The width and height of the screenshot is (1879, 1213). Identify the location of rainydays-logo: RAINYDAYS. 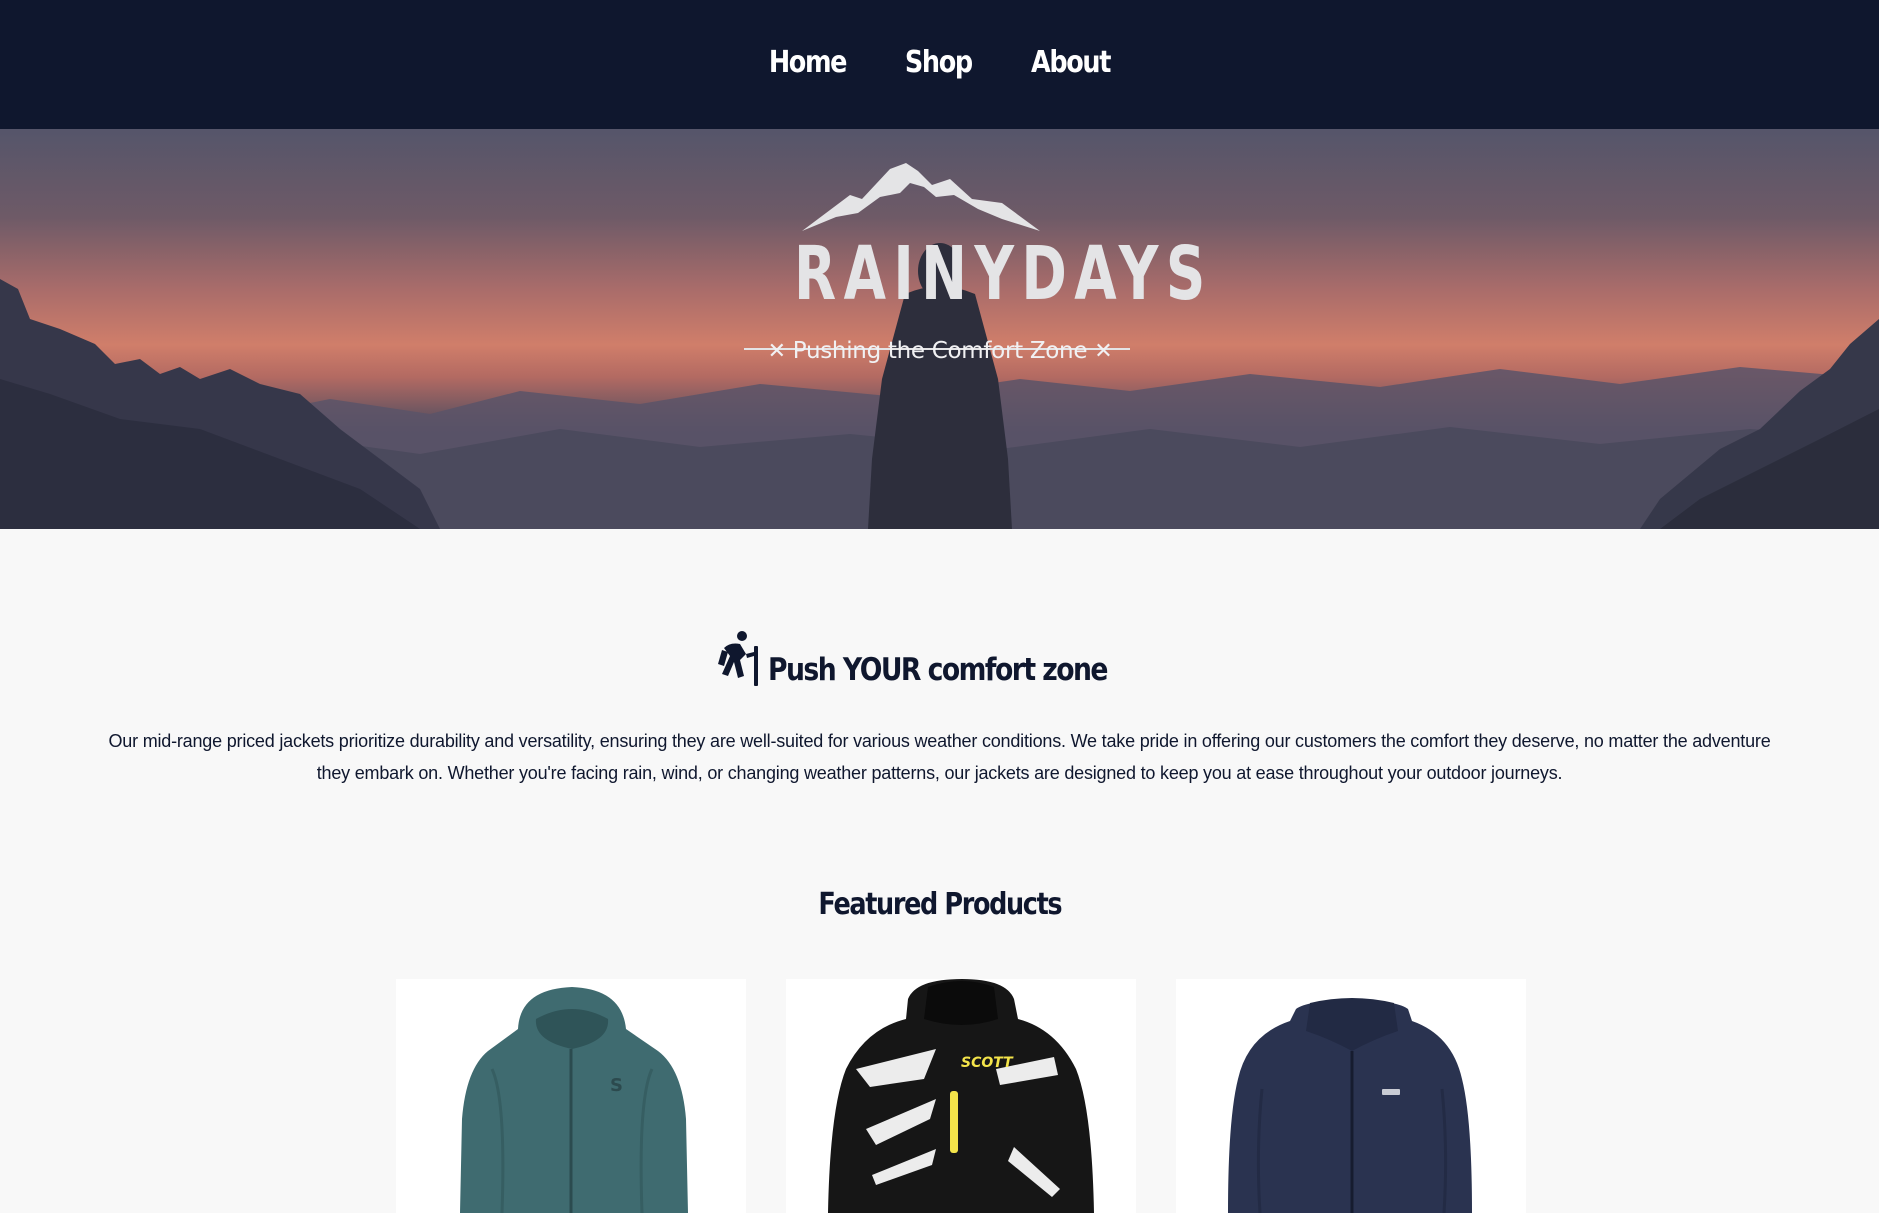
(976, 259).